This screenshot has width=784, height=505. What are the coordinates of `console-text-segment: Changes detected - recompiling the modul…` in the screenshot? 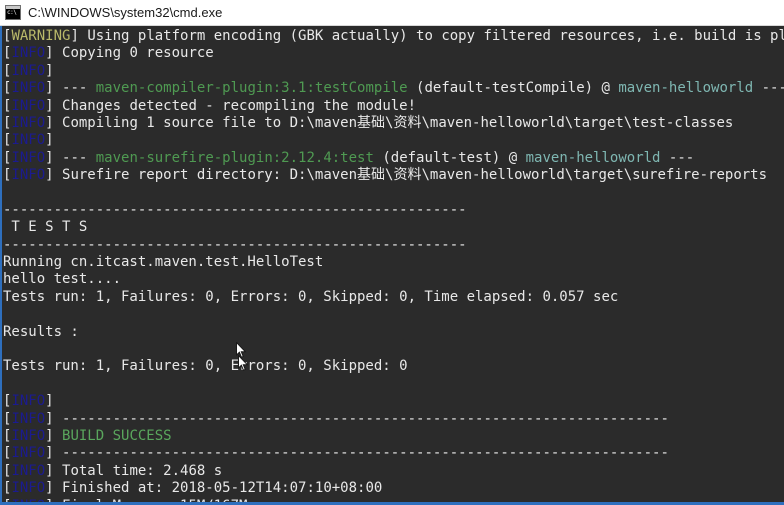 It's located at (235, 105).